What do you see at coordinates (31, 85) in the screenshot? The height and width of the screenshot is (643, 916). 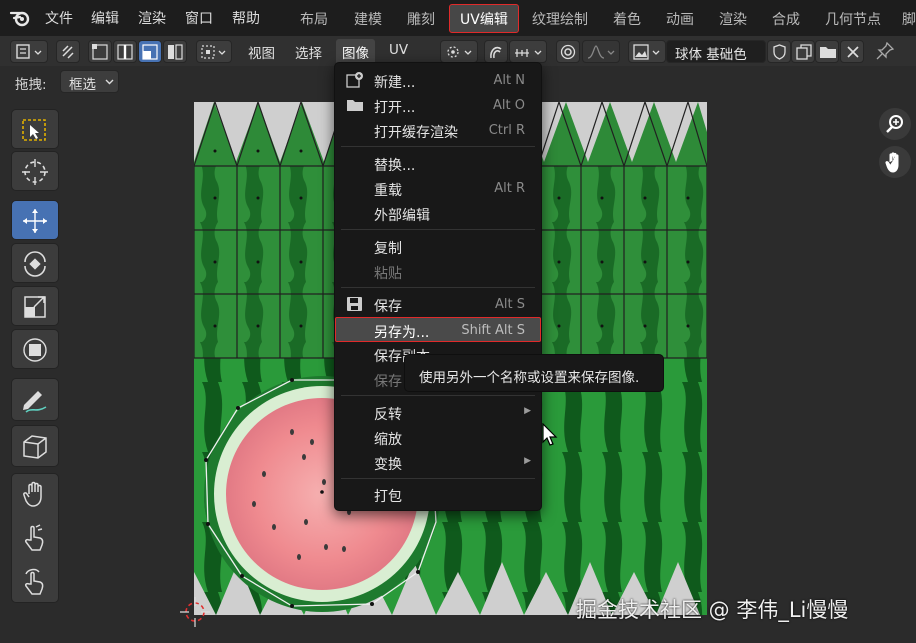 I see `drag-label: 拖拽:` at bounding box center [31, 85].